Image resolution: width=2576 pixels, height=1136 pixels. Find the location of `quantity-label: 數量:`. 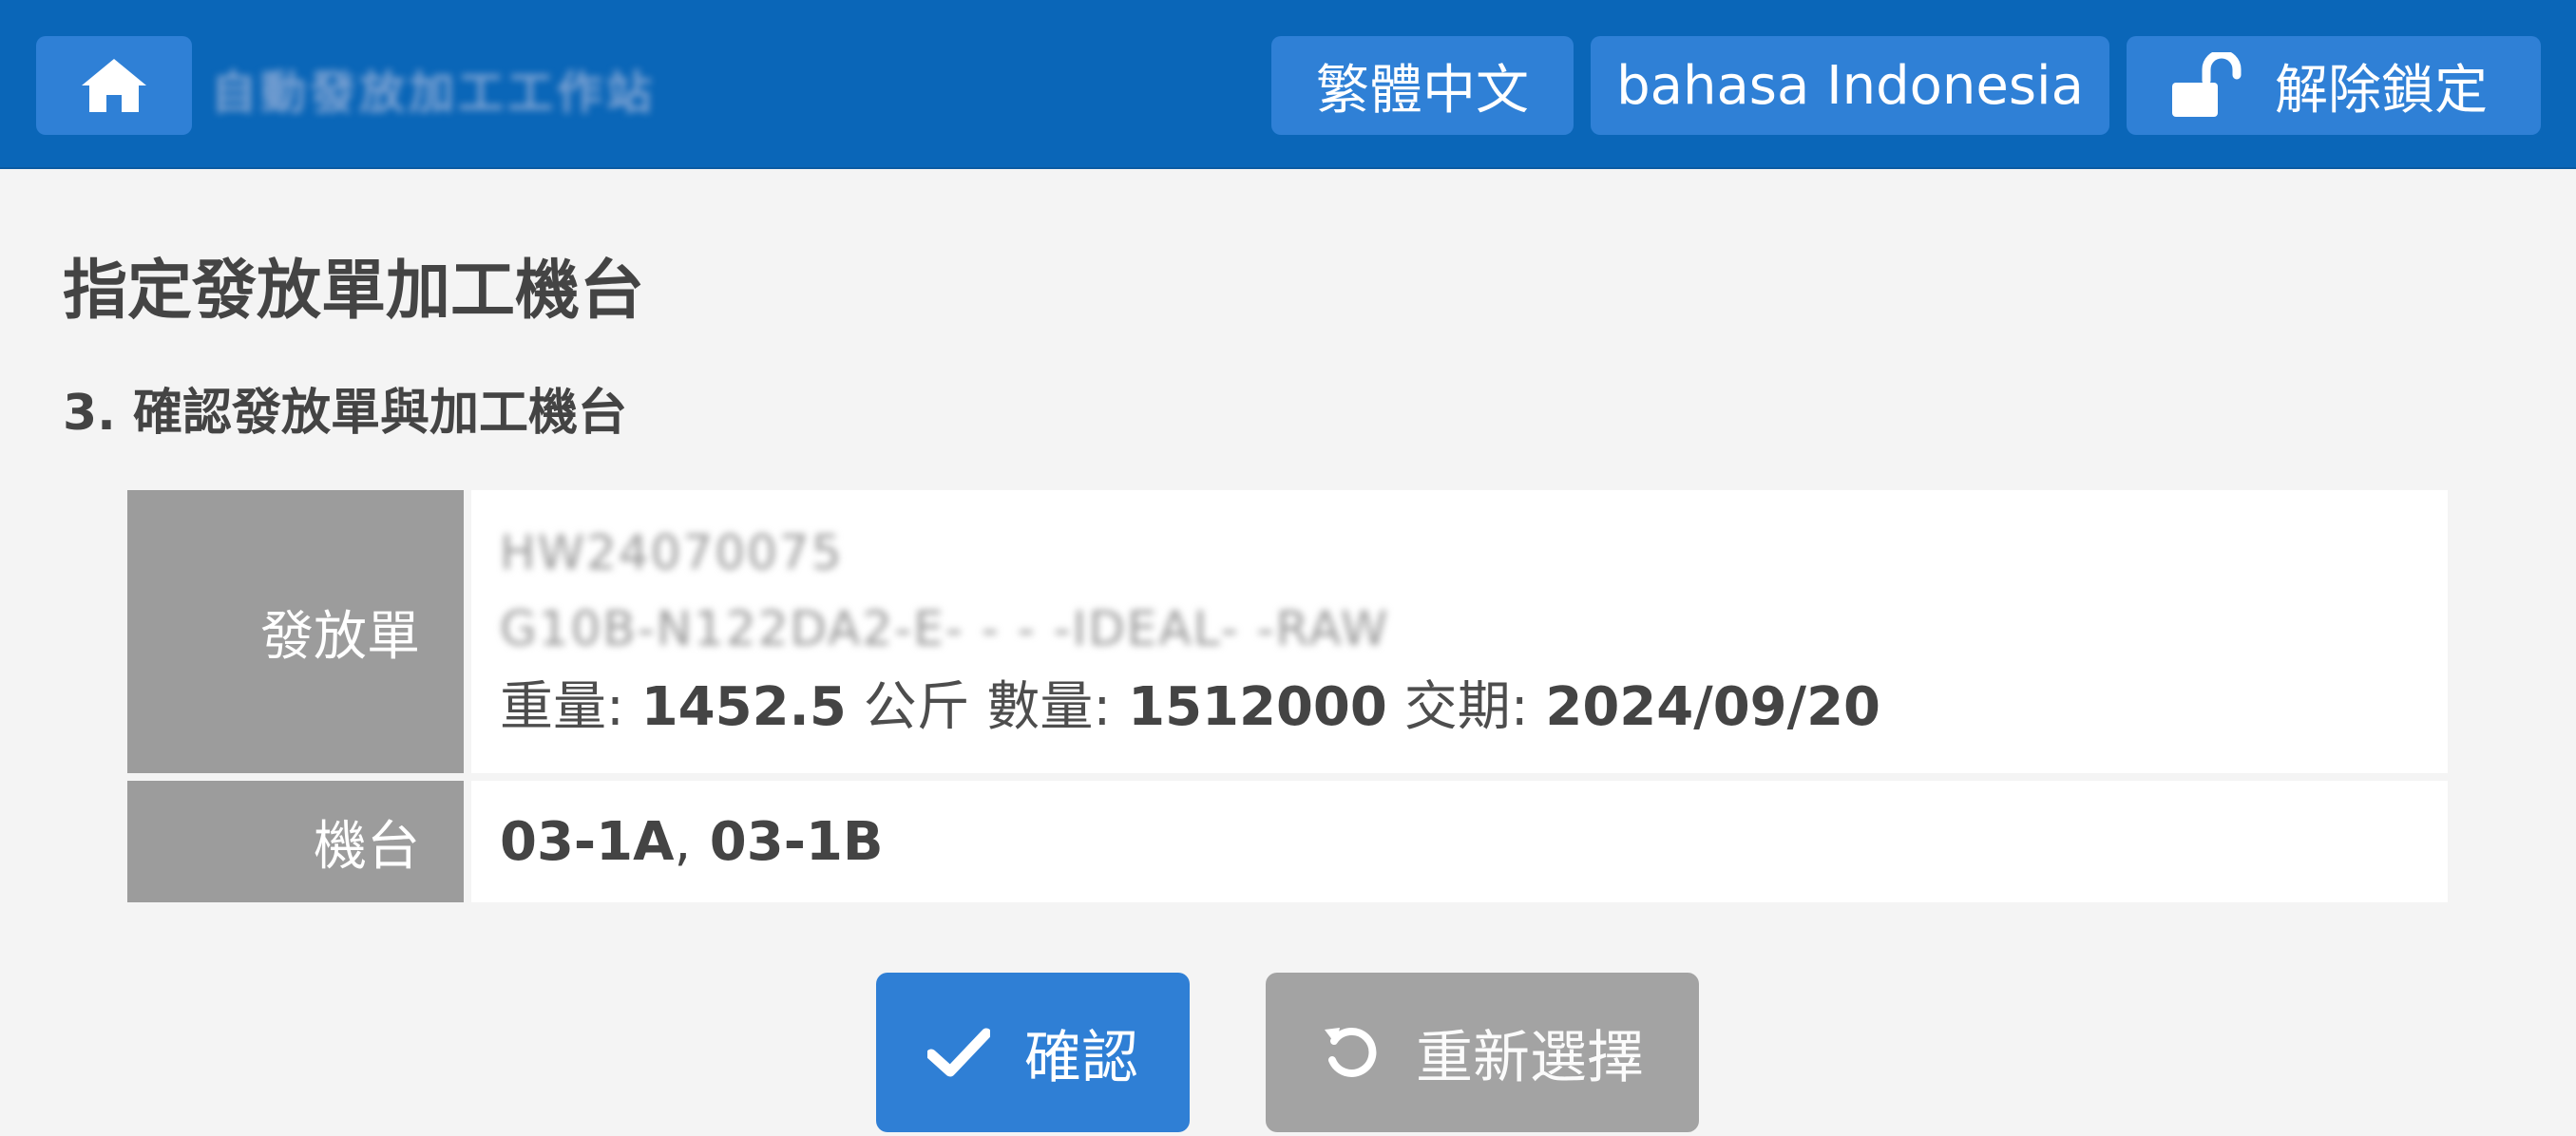

quantity-label: 數量: is located at coordinates (1049, 707).